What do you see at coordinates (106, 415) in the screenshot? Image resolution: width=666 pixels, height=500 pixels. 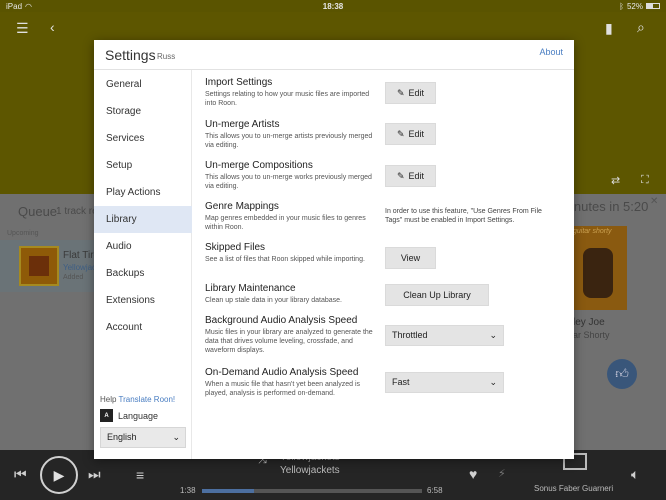 I see `language-icon: A` at bounding box center [106, 415].